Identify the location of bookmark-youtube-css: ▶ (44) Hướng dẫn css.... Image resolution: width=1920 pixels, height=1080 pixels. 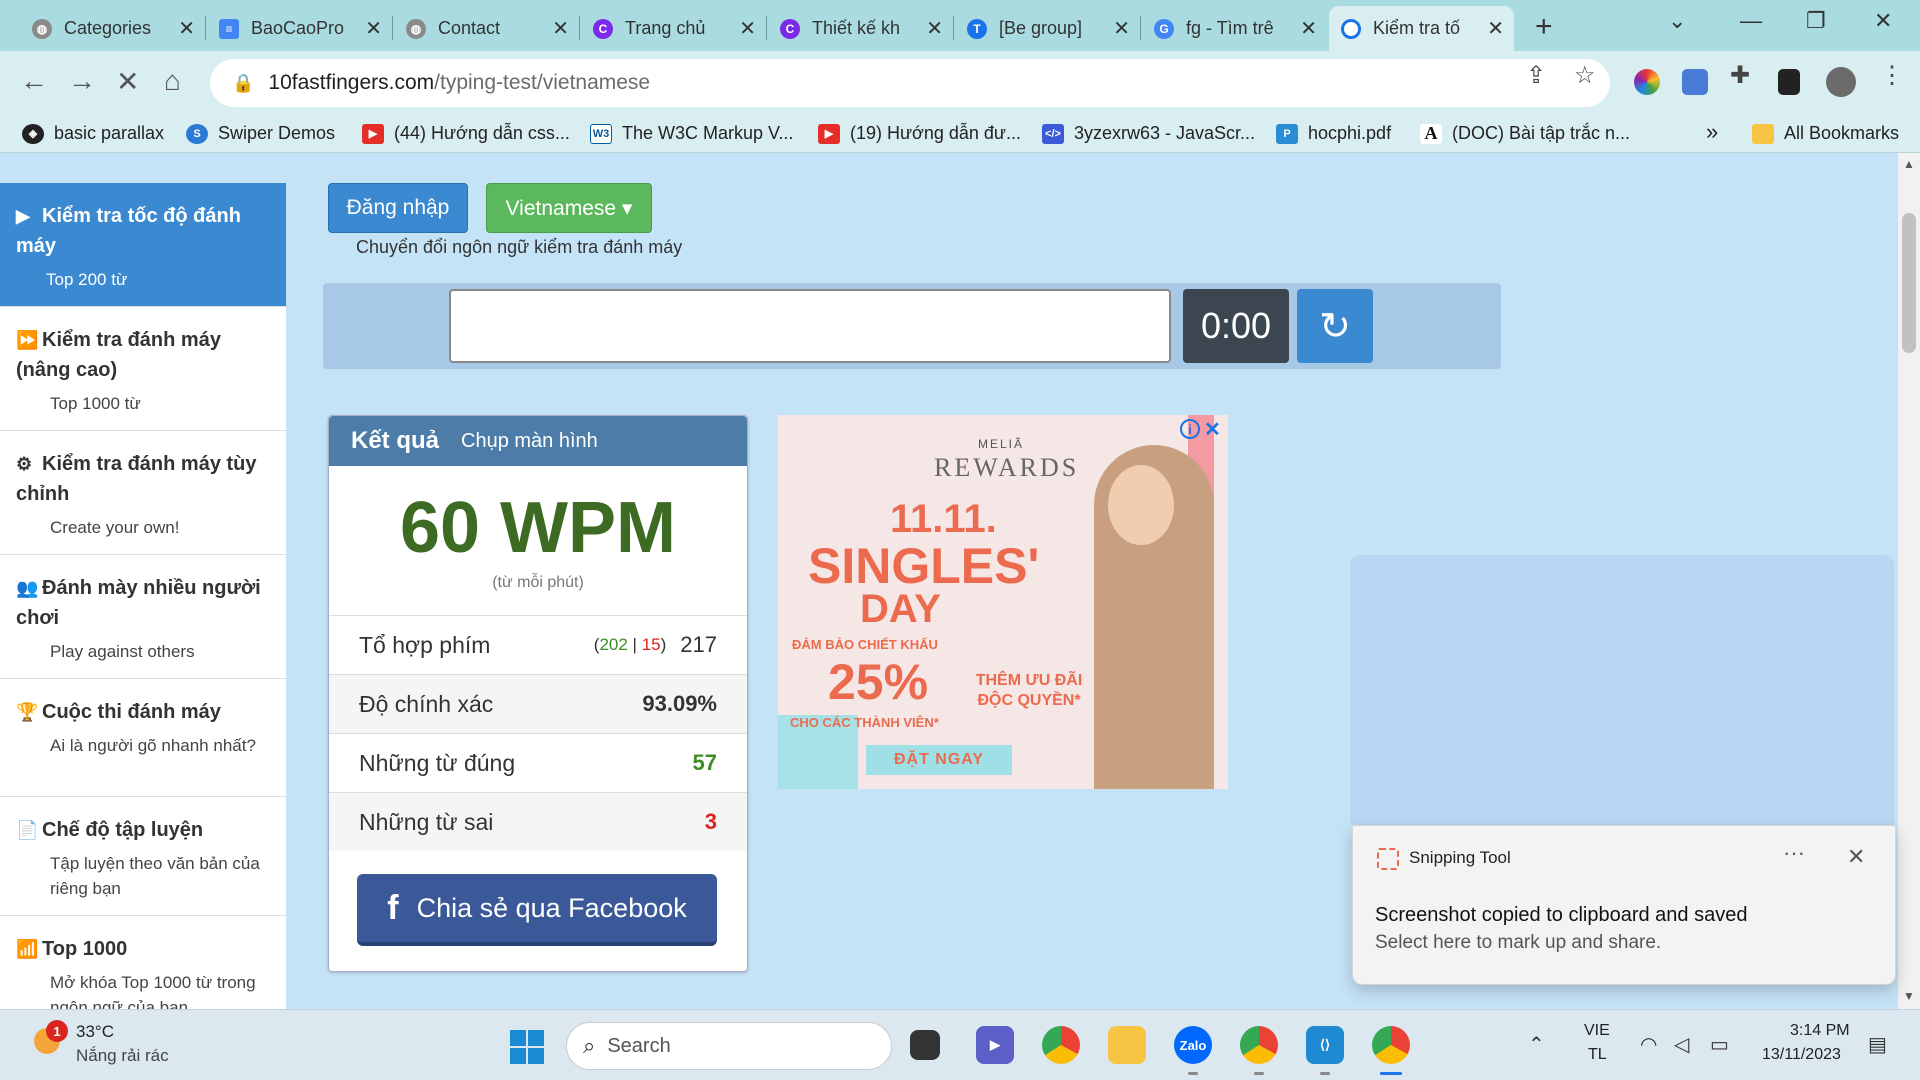
(466, 133).